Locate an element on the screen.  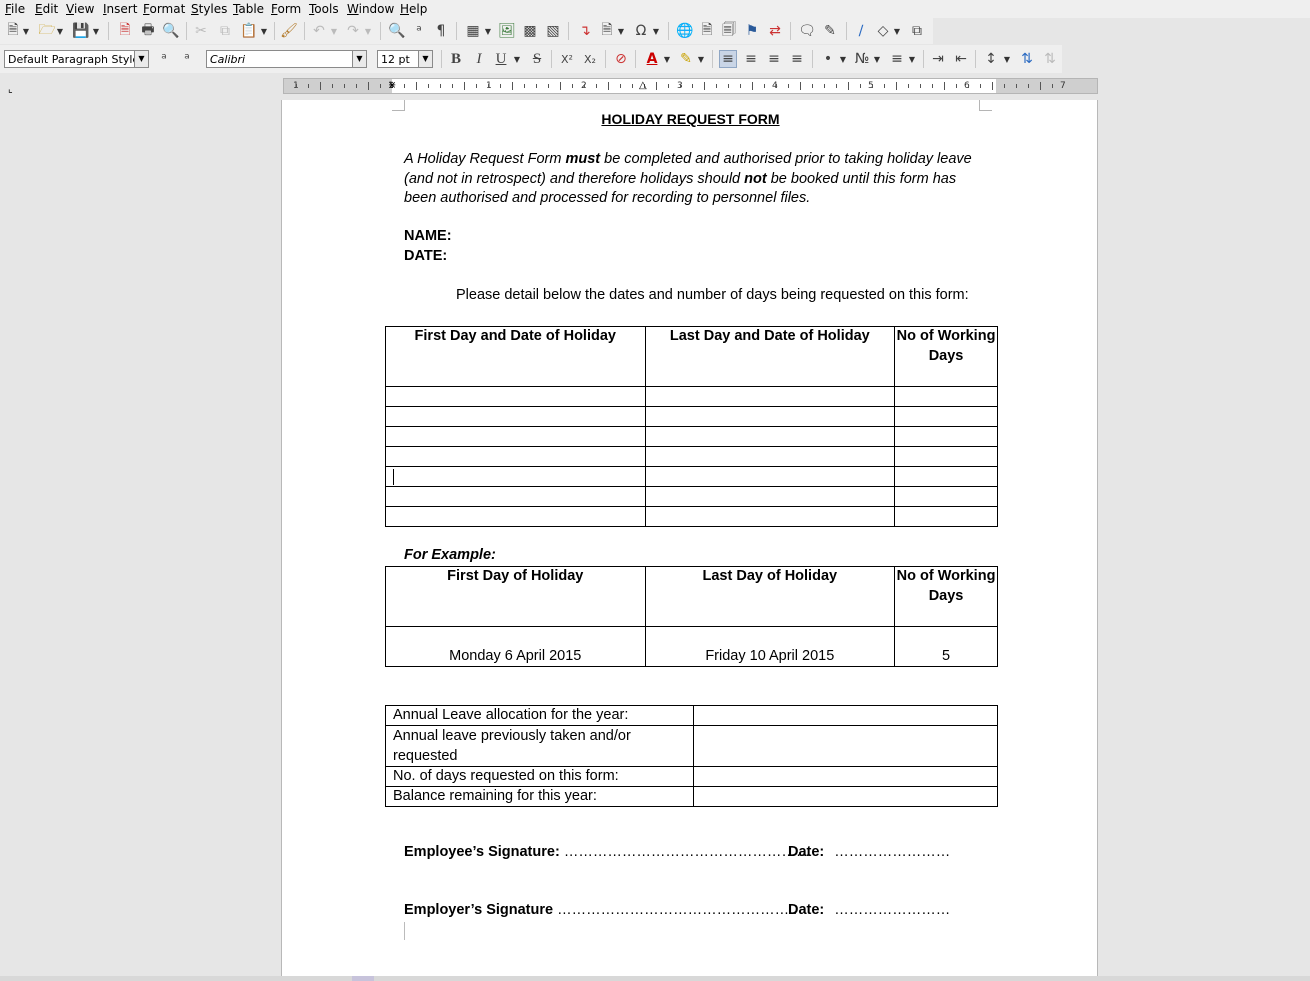
unordered-list-icon: • is located at coordinates (828, 59).